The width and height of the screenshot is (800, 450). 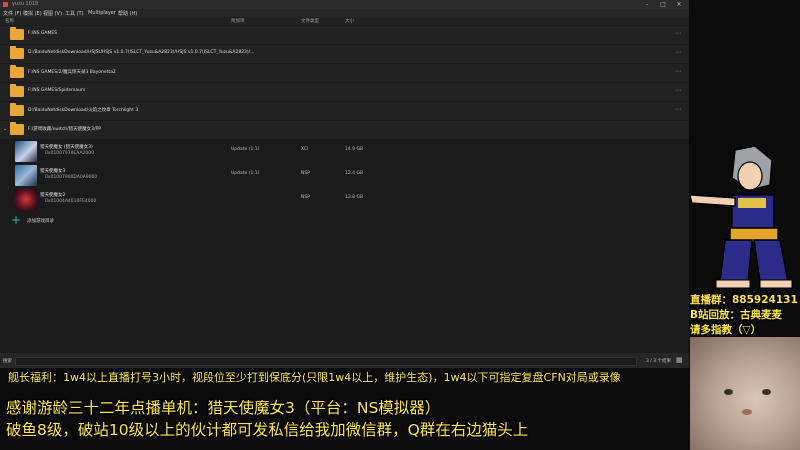 What do you see at coordinates (663, 4) in the screenshot?
I see `maximize-button: □` at bounding box center [663, 4].